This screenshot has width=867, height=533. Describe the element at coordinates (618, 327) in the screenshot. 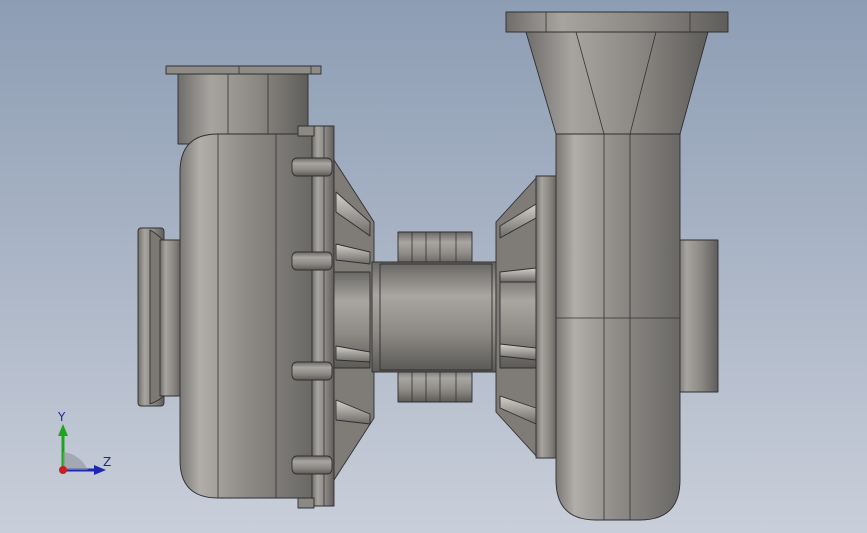

I see `right-volute-casing` at that location.